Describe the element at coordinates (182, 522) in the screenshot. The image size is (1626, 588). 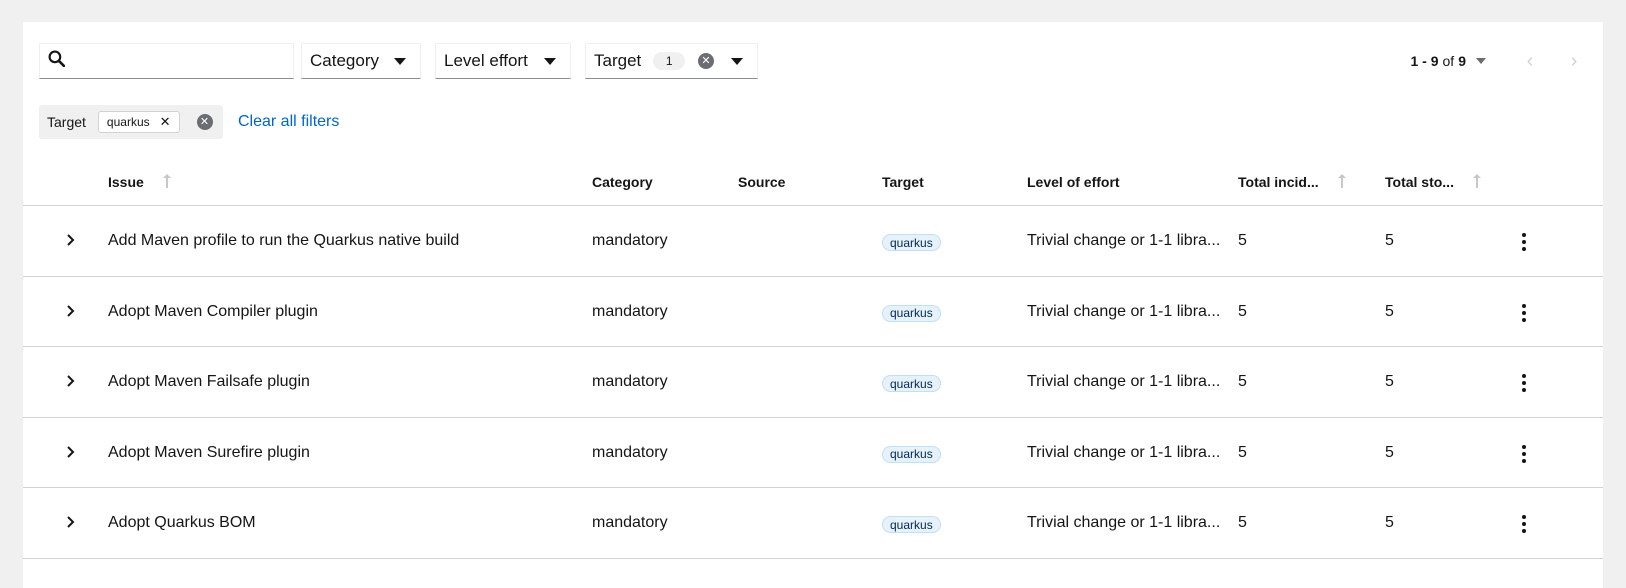
I see `issue-cell: Adopt Quarkus BOM` at that location.